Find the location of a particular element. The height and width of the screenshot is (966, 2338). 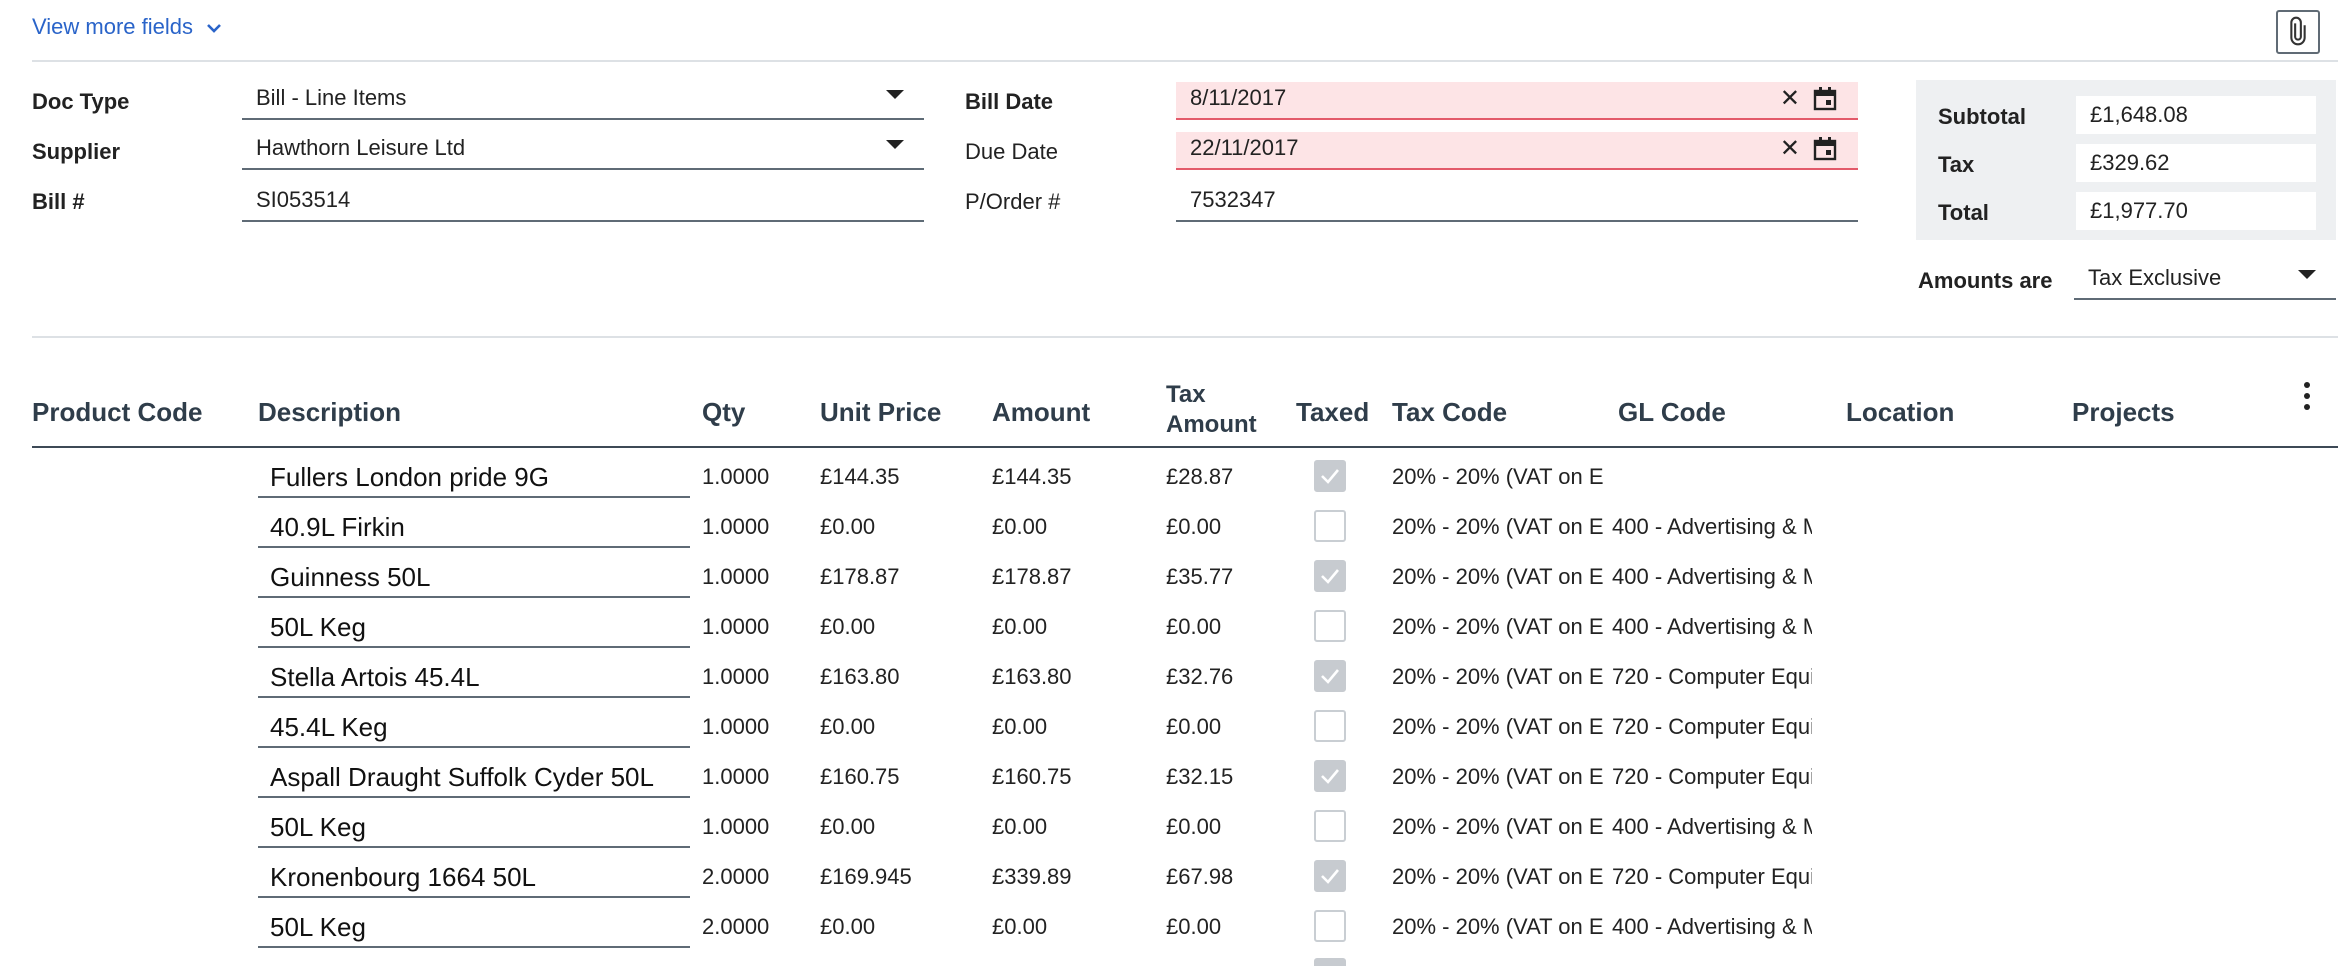

tax-amount-cell: £28.87 is located at coordinates (1199, 477).